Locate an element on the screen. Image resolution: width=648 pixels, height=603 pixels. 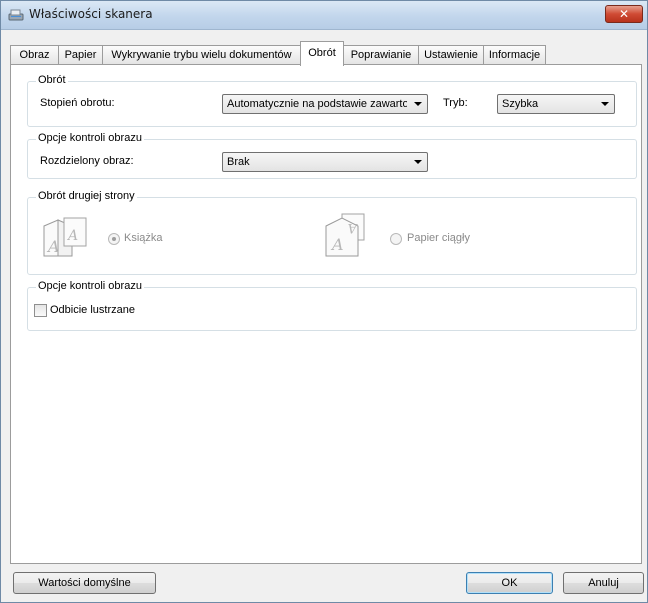
split-image-value: Brak is located at coordinates (238, 162).